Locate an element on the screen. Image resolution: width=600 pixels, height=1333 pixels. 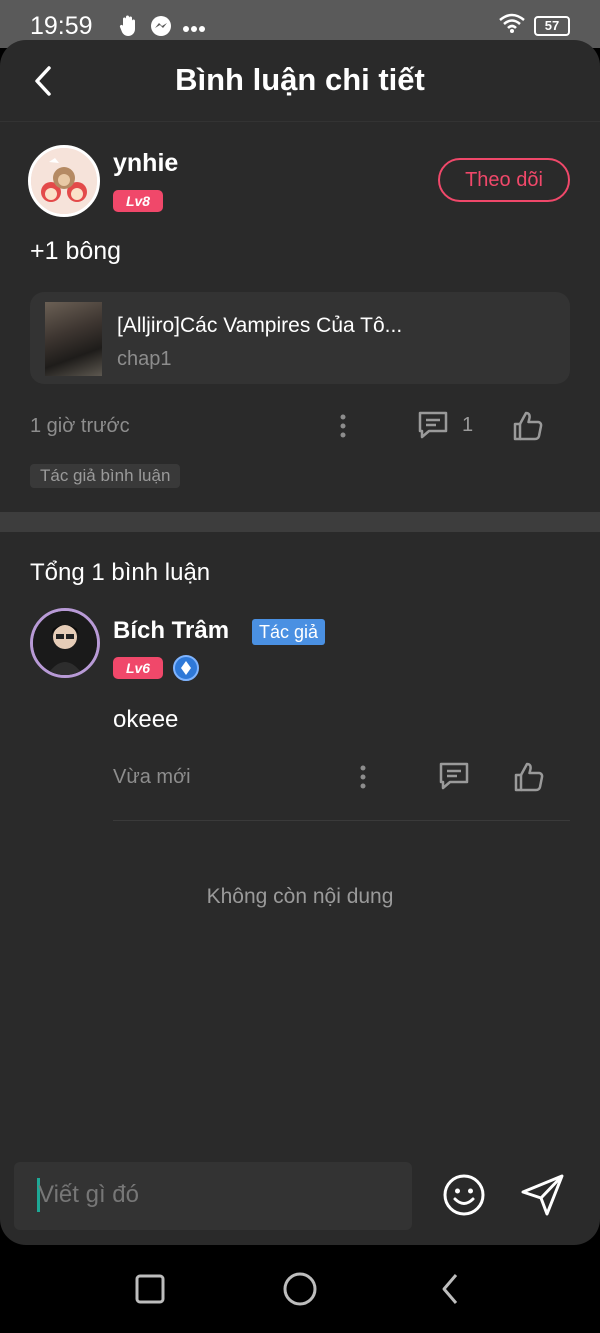
wifi-icon is located at coordinates (512, 25).